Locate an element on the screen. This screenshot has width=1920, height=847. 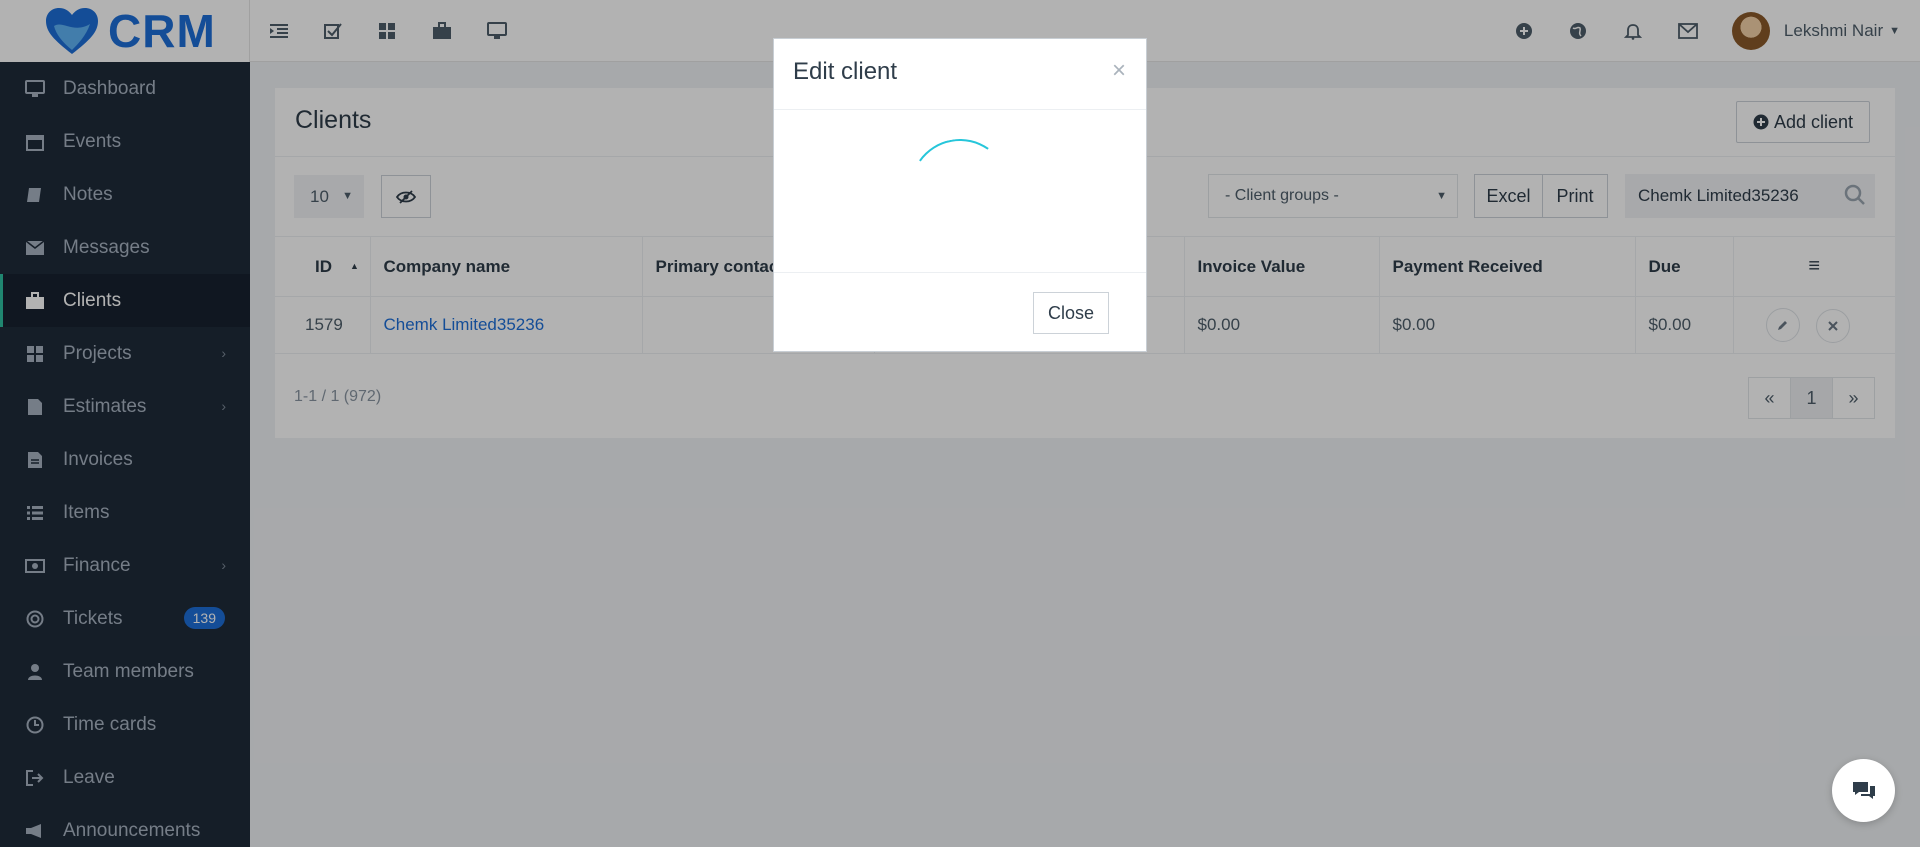
chat-button is located at coordinates (1863, 790).